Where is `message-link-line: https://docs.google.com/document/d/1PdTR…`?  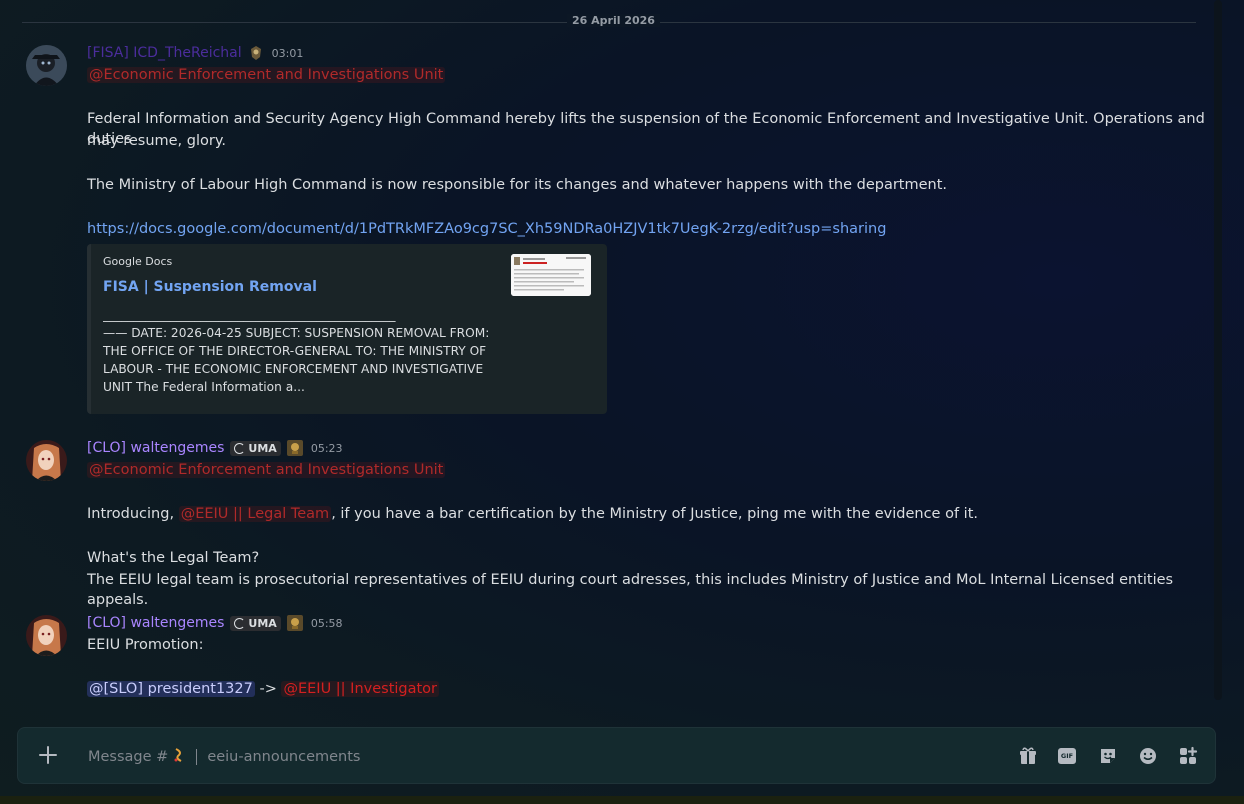
message-link-line: https://docs.google.com/document/d/1PdTR… is located at coordinates (486, 229).